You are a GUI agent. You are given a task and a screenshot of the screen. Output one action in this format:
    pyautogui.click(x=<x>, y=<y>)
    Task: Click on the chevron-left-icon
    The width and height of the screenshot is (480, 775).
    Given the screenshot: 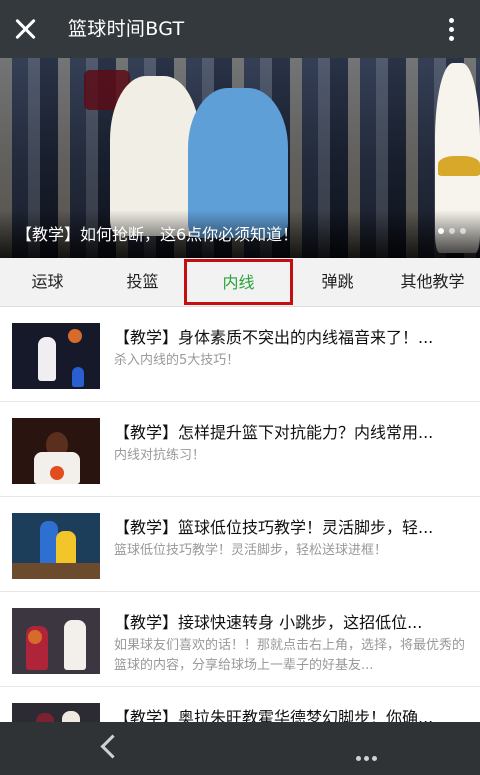 What is the action you would take?
    pyautogui.click(x=112, y=746)
    